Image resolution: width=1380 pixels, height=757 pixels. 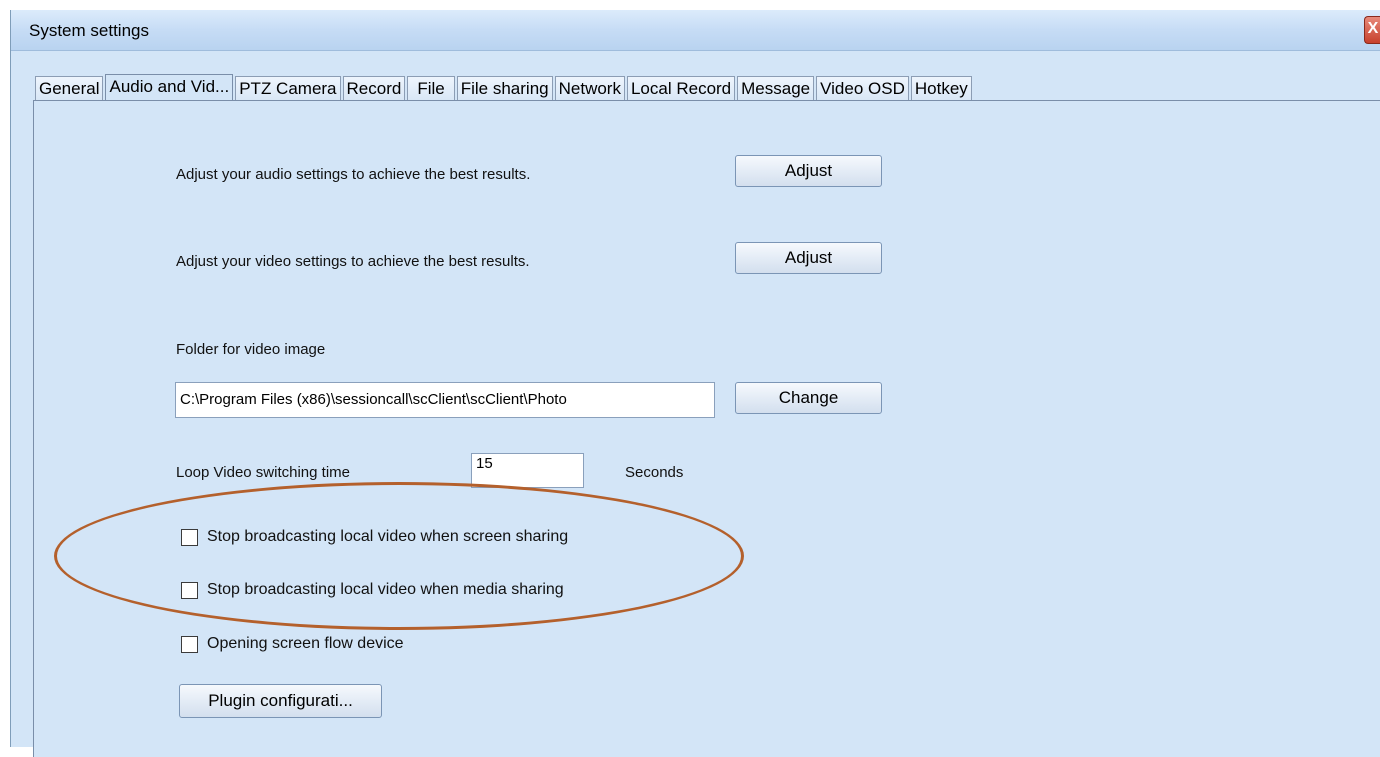 What do you see at coordinates (251, 349) in the screenshot?
I see `folder-label: Folder for video image` at bounding box center [251, 349].